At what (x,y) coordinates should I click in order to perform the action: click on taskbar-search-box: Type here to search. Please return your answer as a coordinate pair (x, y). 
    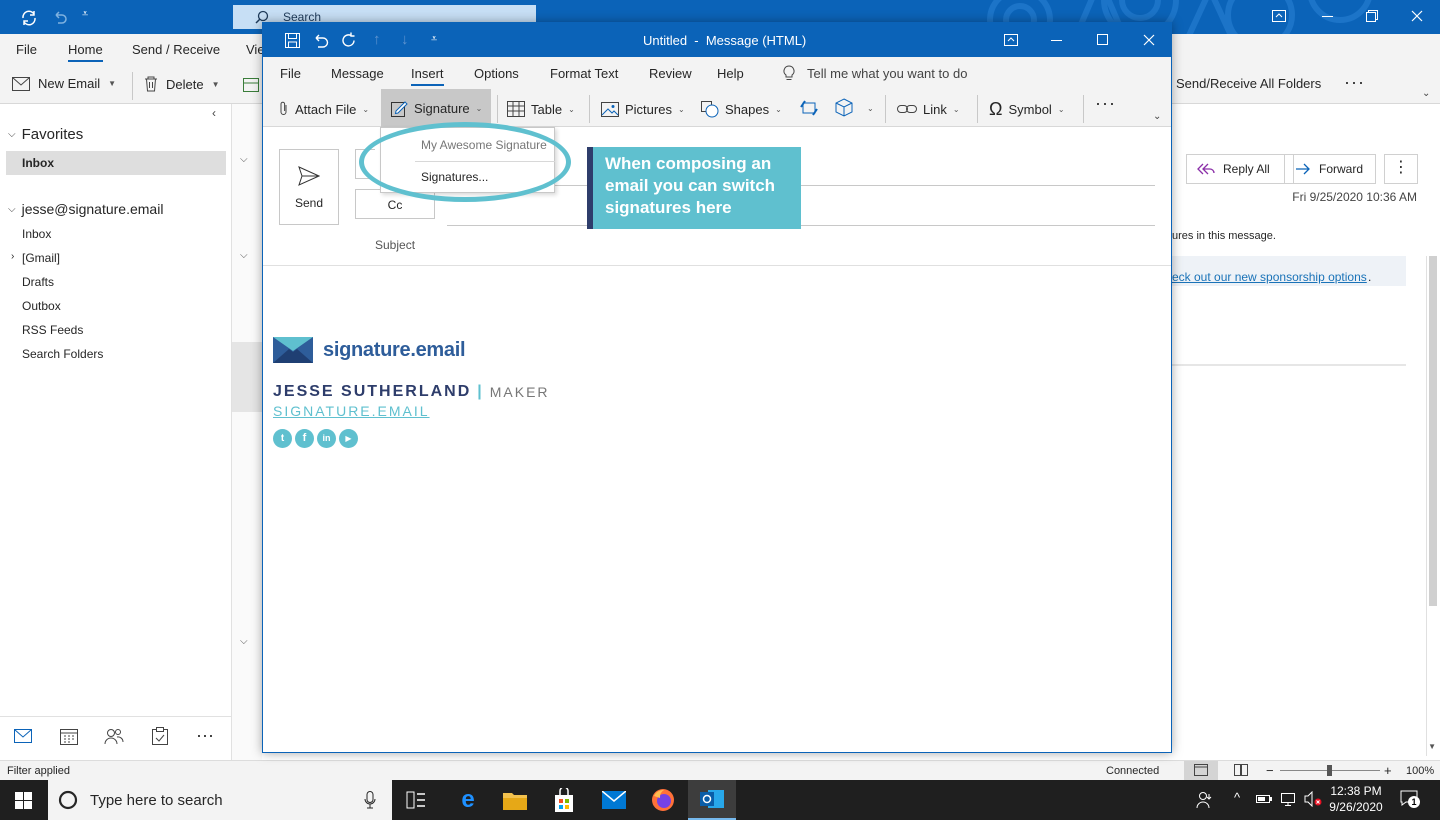
    Looking at the image, I should click on (220, 800).